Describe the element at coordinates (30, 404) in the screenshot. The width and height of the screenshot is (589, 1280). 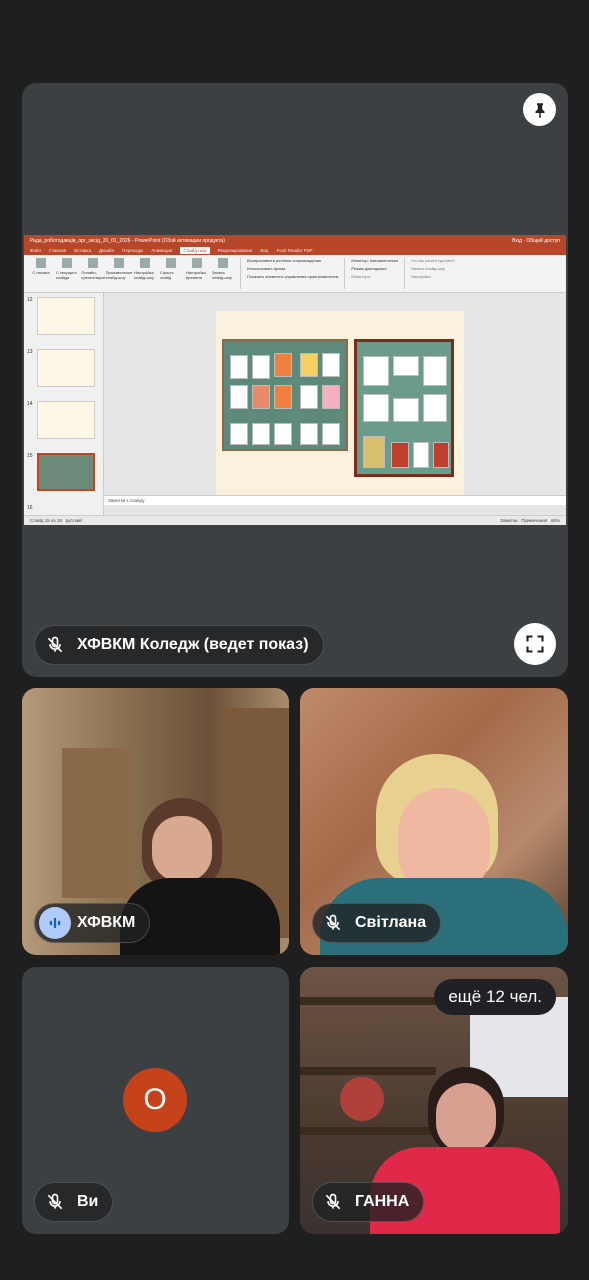
I see `thumb-number: 14` at that location.